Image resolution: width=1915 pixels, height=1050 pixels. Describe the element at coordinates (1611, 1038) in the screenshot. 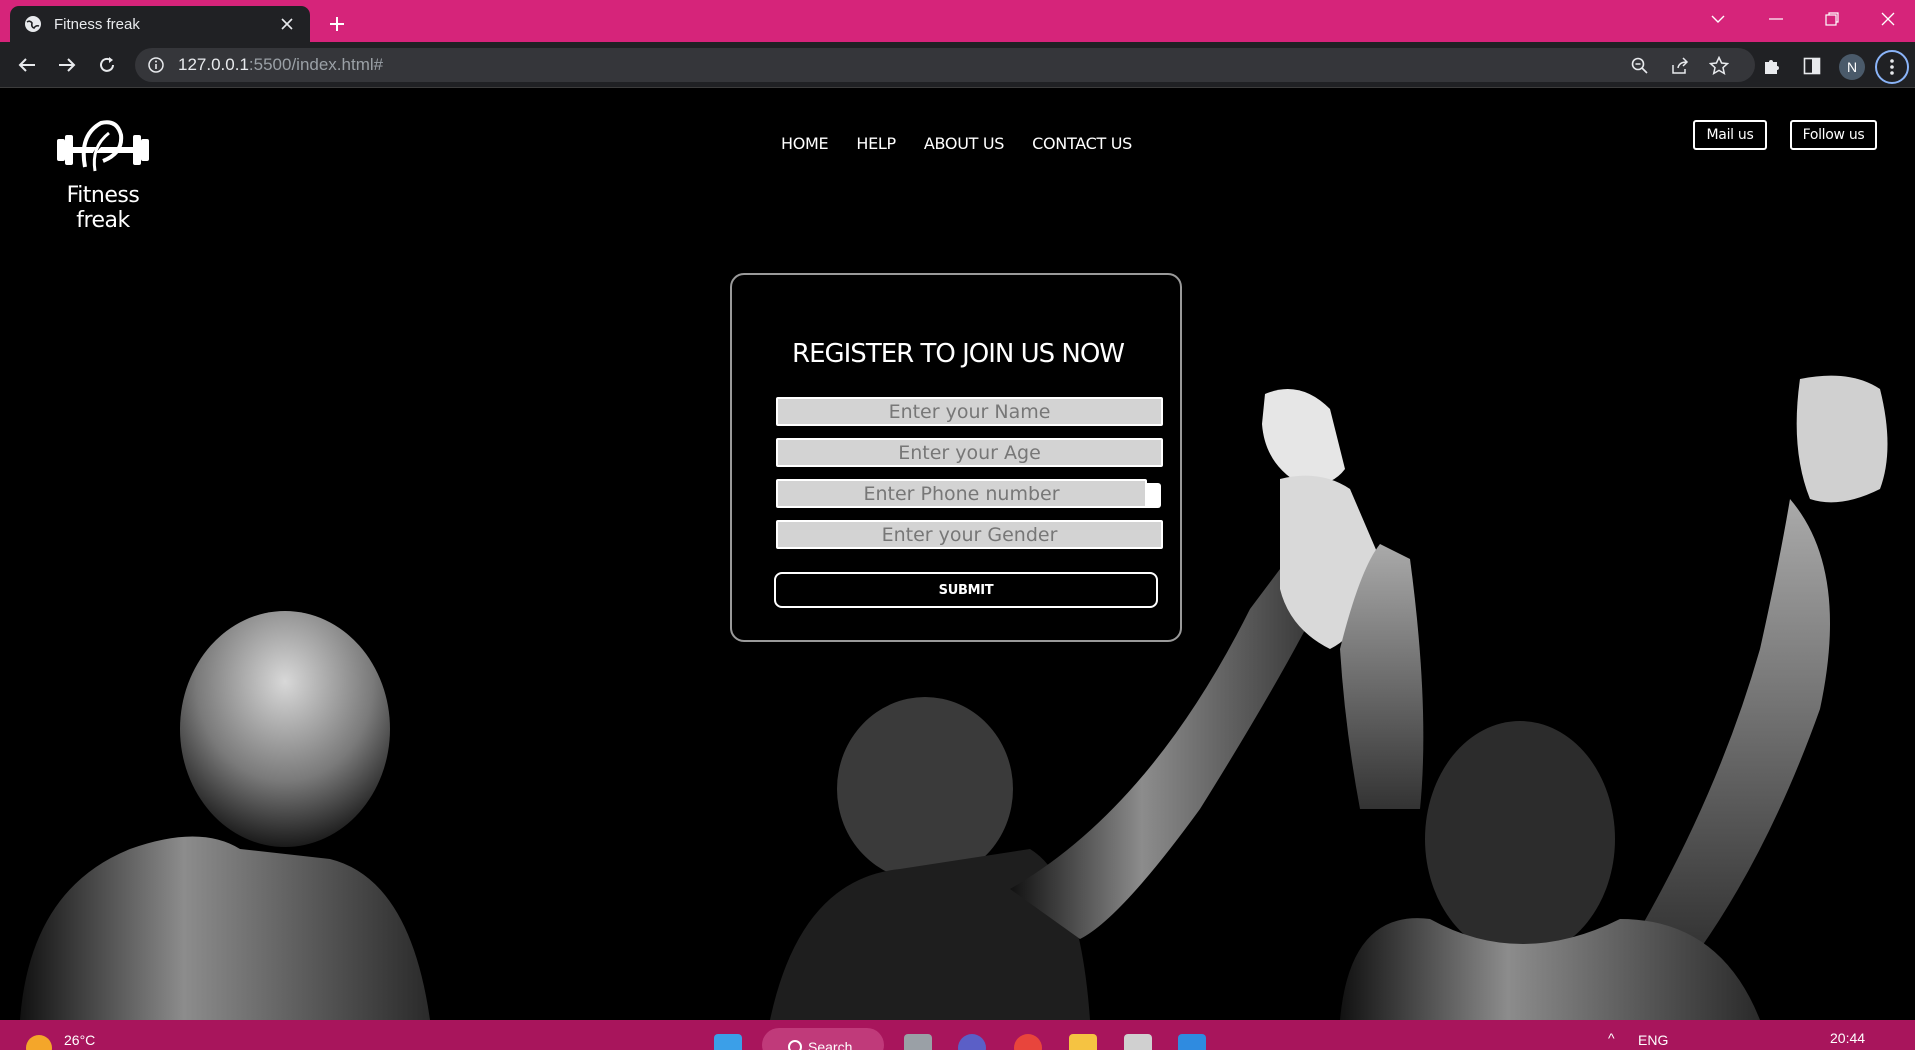

I see `tray-chevron-icon: ^` at that location.